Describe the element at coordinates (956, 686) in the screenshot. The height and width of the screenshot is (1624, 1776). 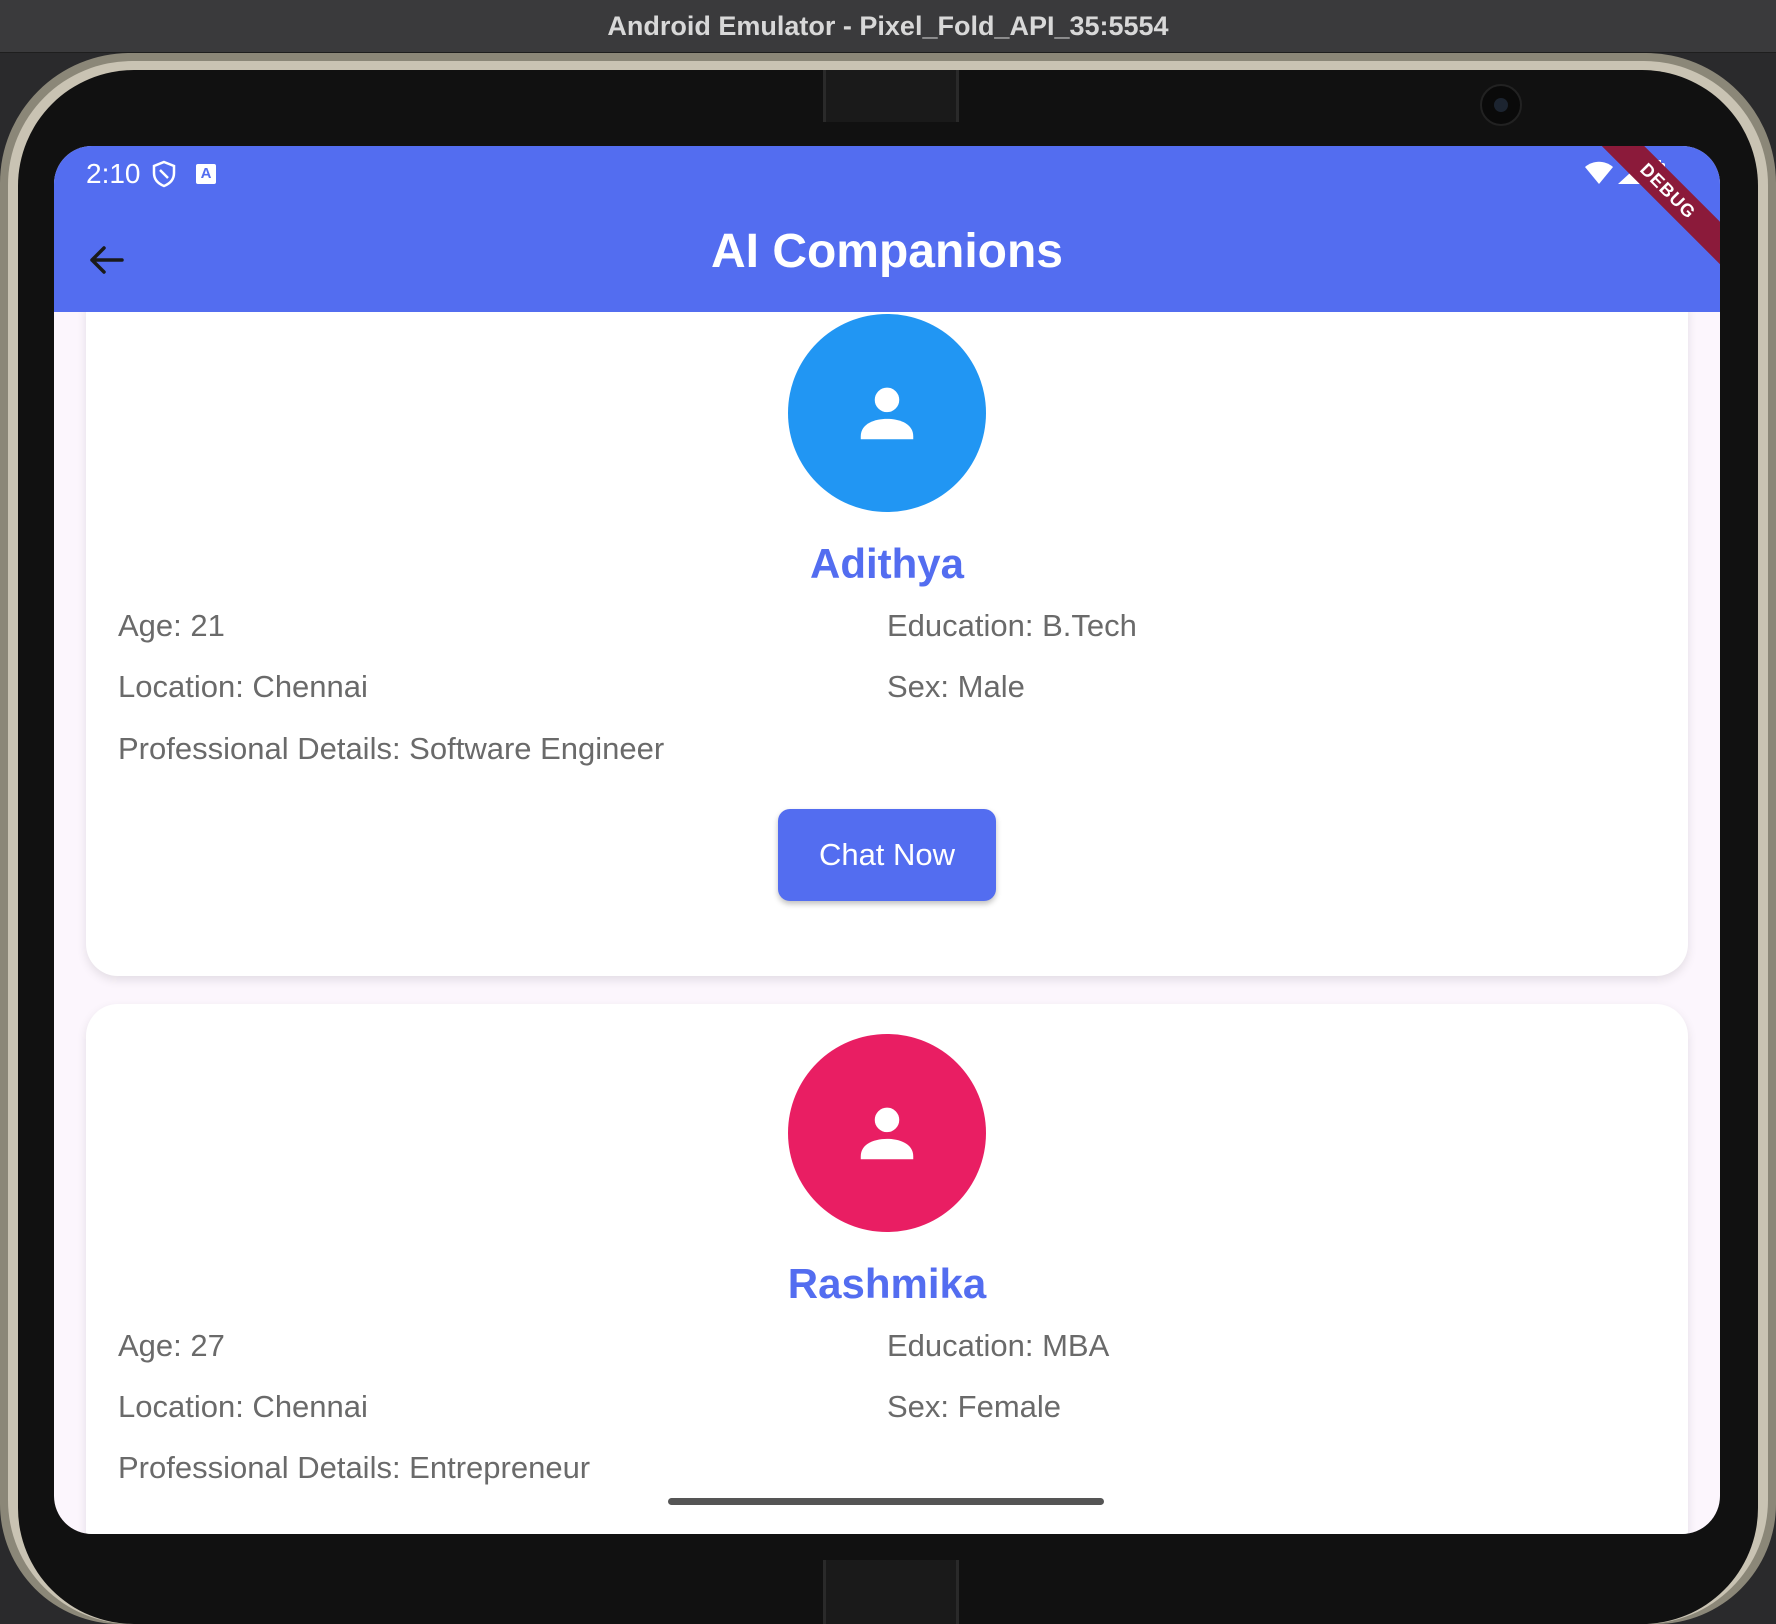
I see `sex-field: Sex: Male` at that location.